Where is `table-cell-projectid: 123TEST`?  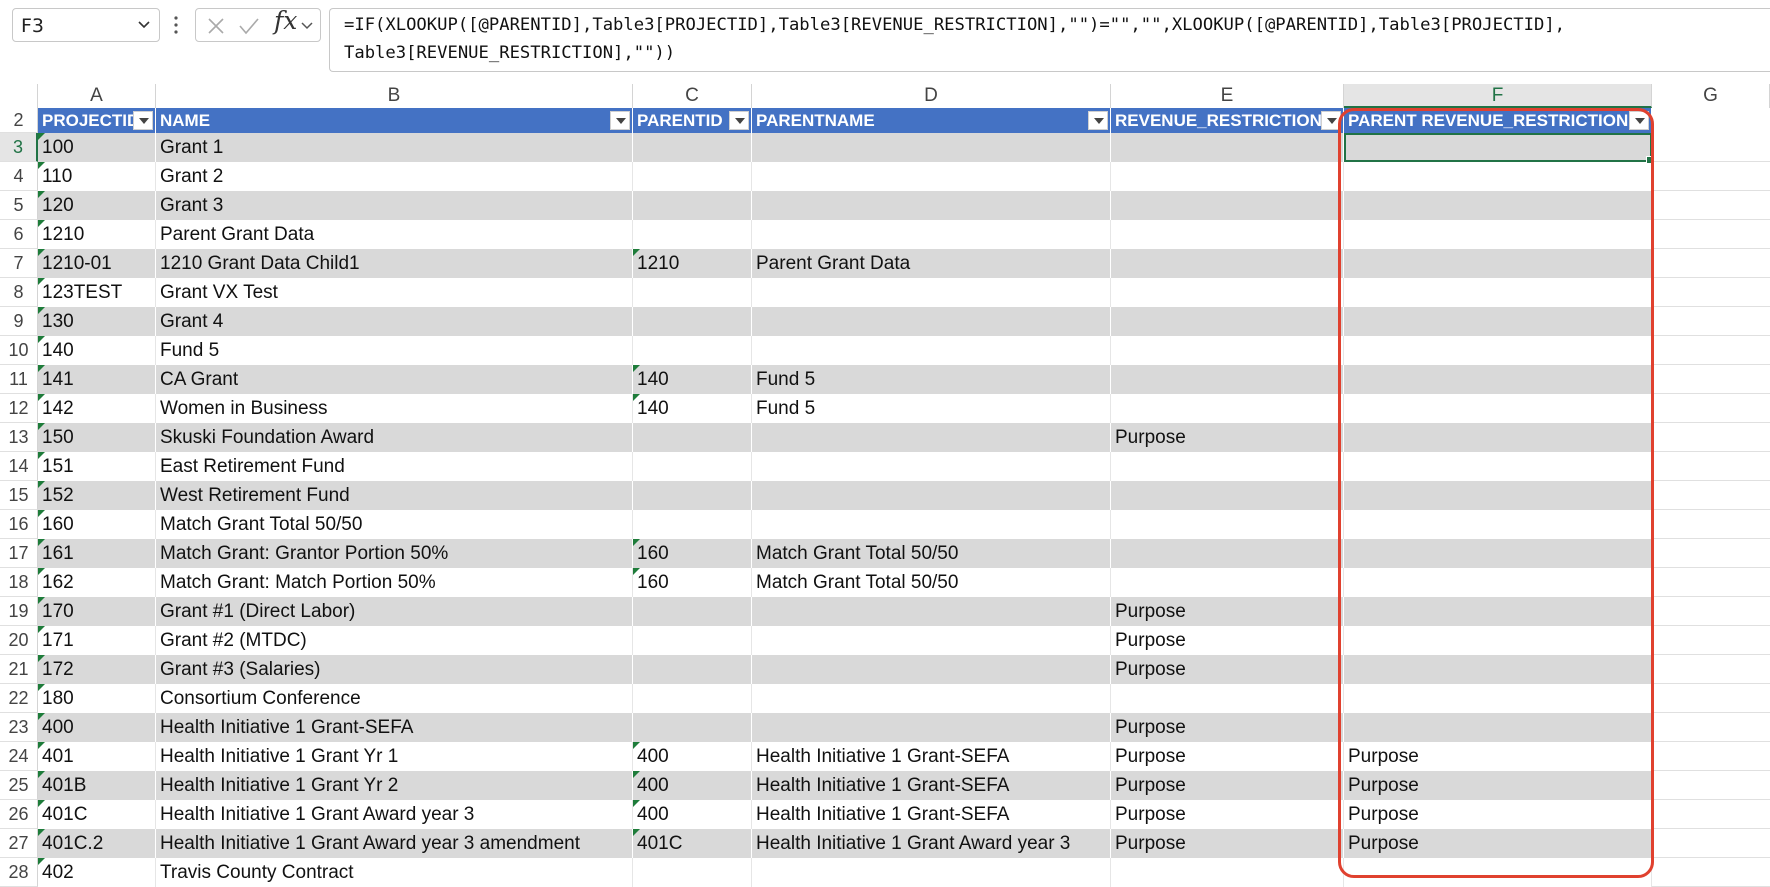
table-cell-projectid: 123TEST is located at coordinates (97, 292).